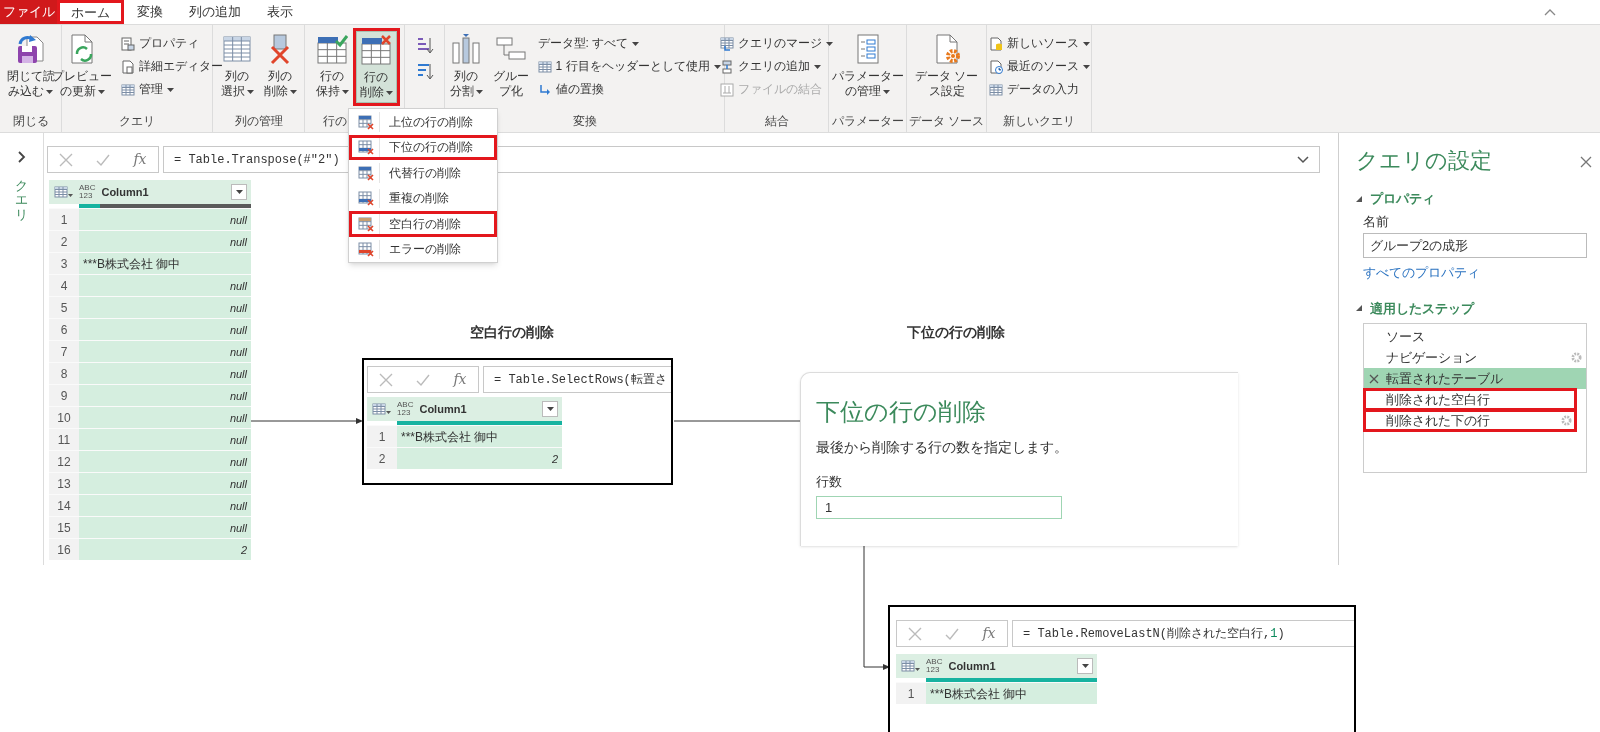  I want to click on group-label: クエリ, so click(137, 121).